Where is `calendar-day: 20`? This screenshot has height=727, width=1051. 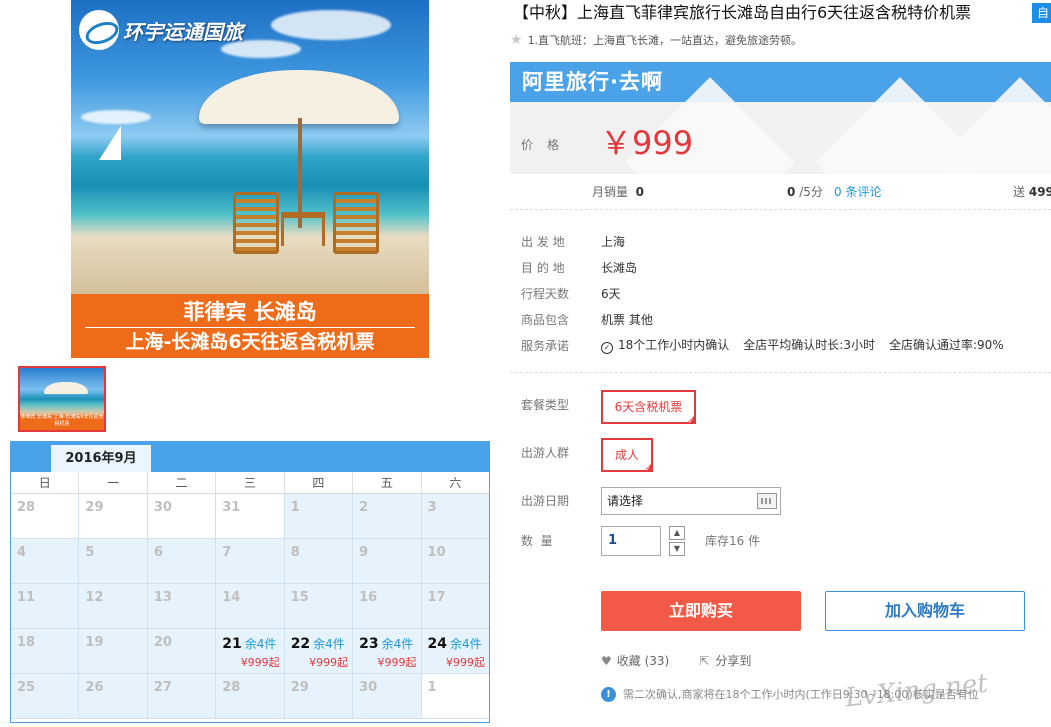
calendar-day: 20 is located at coordinates (182, 651).